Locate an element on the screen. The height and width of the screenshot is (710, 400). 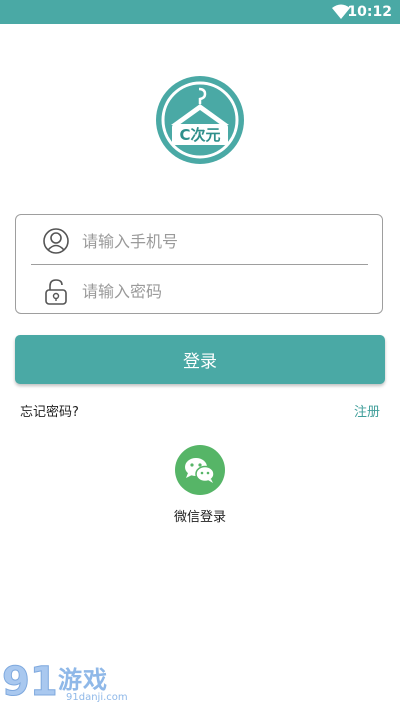
lock-icon is located at coordinates (56, 292).